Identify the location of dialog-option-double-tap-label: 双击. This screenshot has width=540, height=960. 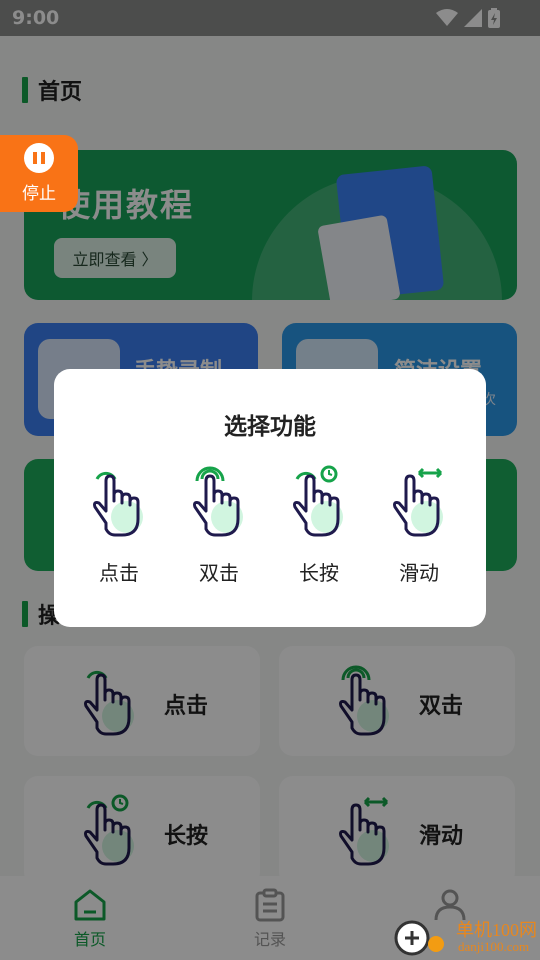
(219, 573).